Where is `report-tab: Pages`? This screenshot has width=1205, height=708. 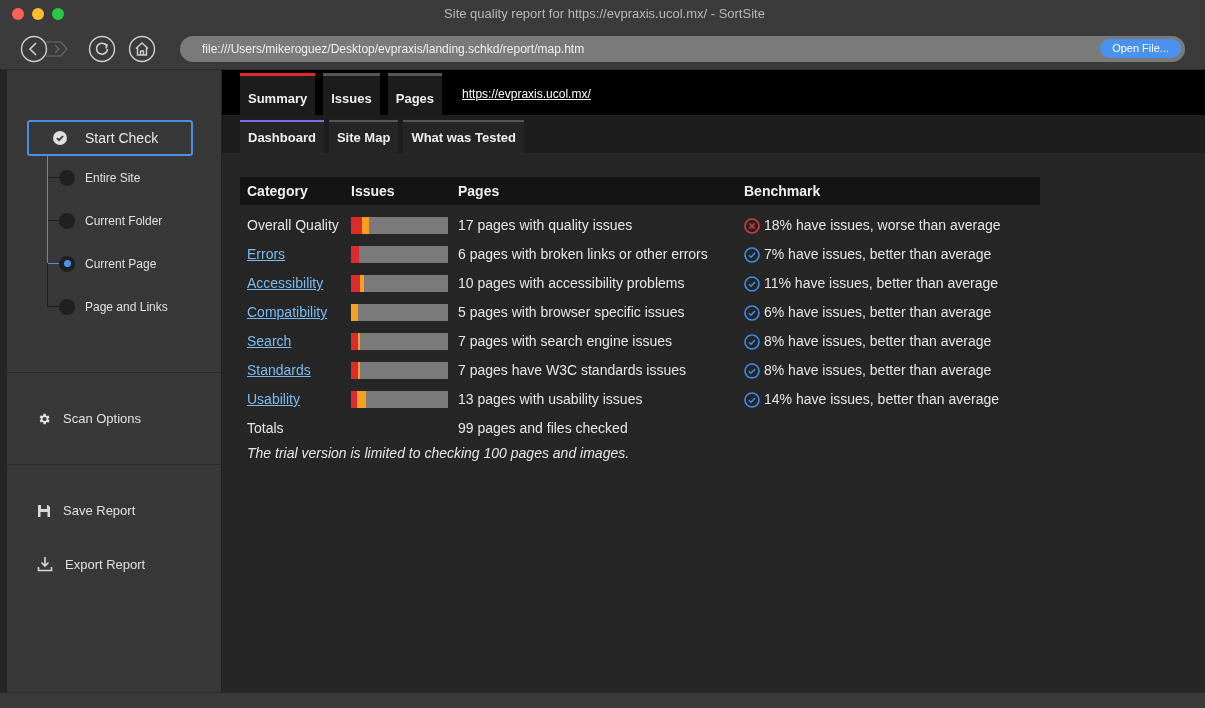
report-tab: Pages is located at coordinates (415, 94).